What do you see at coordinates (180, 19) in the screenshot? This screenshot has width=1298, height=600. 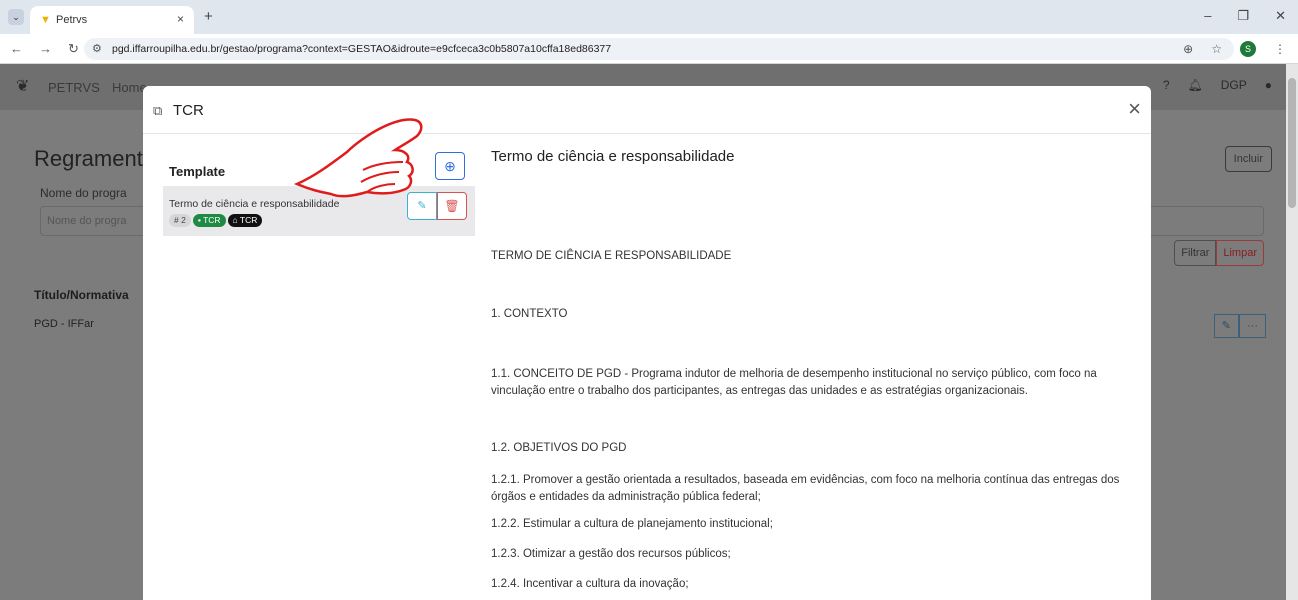 I see `tab-close-icon: ×` at bounding box center [180, 19].